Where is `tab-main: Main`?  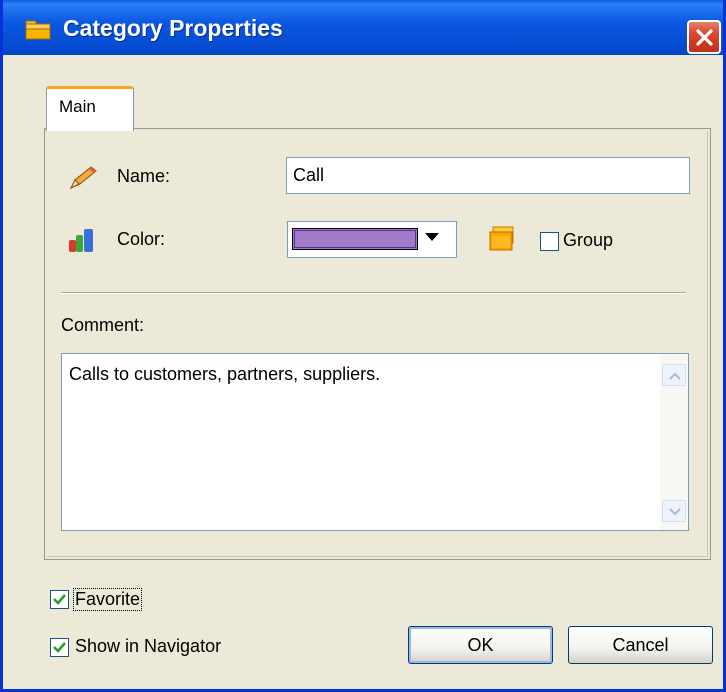
tab-main: Main is located at coordinates (90, 108).